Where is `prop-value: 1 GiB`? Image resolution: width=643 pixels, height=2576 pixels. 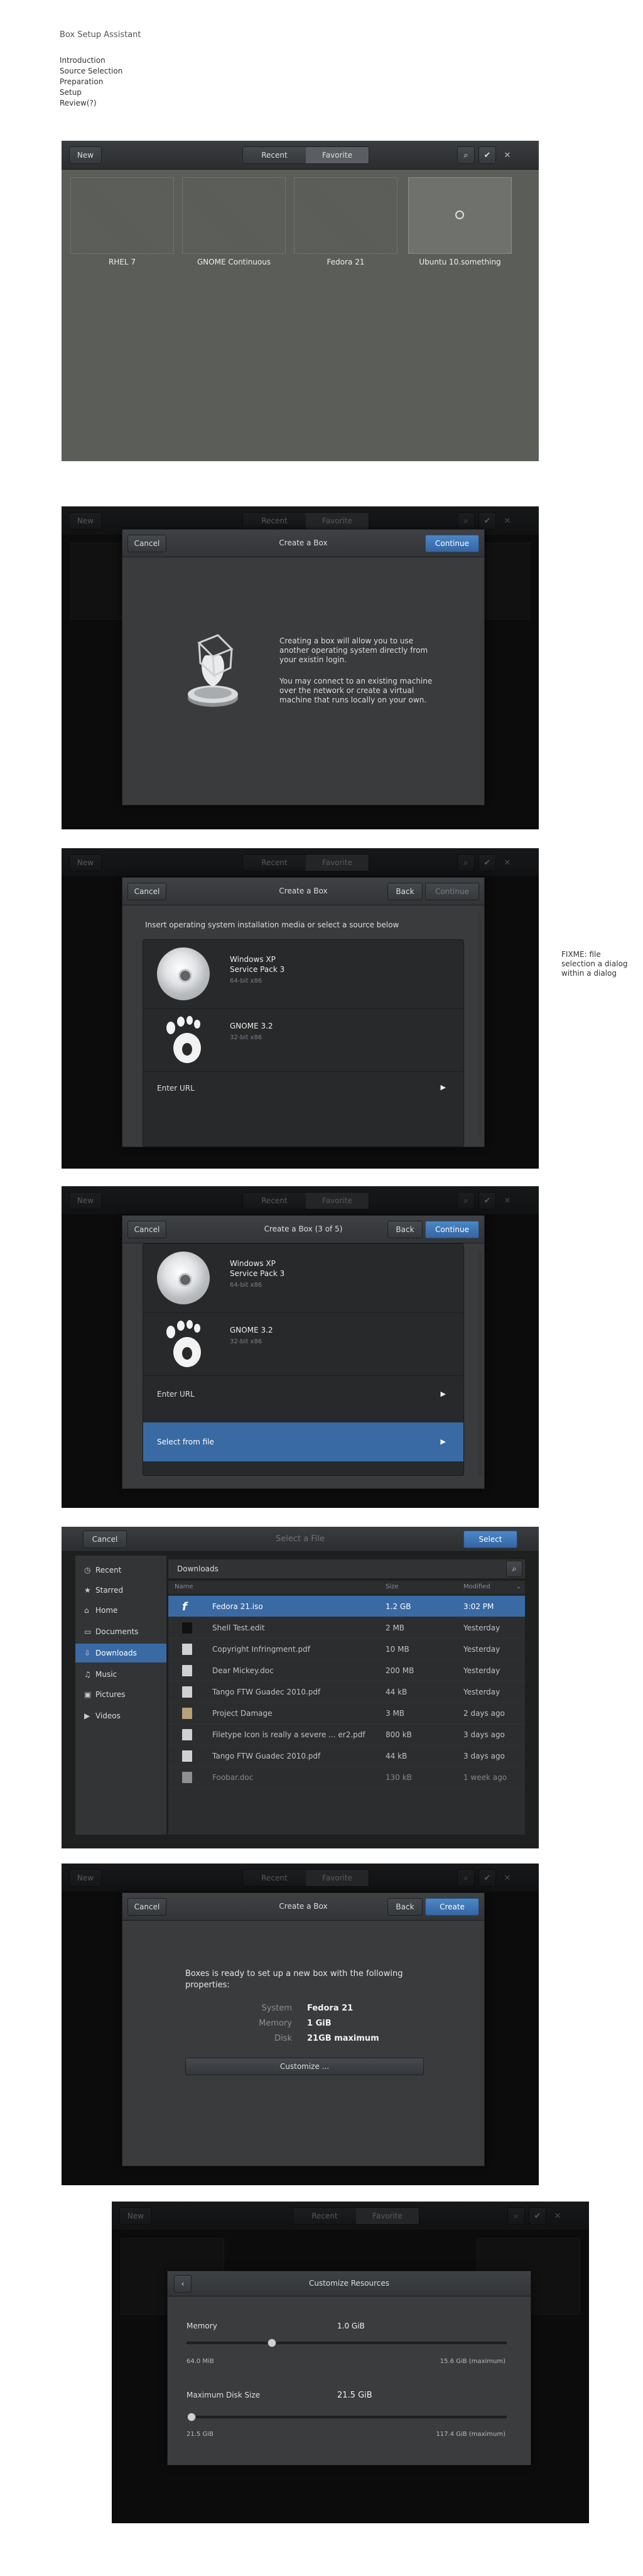
prop-value: 1 GiB is located at coordinates (319, 2023).